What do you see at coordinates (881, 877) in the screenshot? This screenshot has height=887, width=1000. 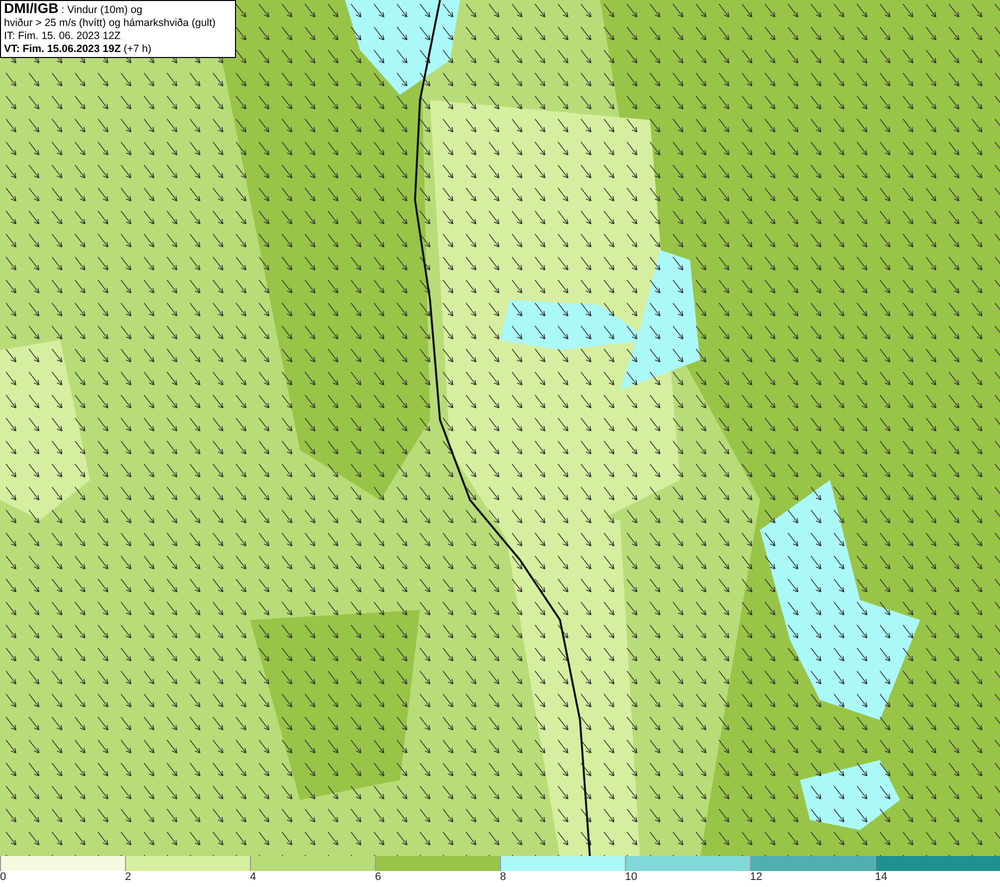 I see `legend-tick-label: 14` at bounding box center [881, 877].